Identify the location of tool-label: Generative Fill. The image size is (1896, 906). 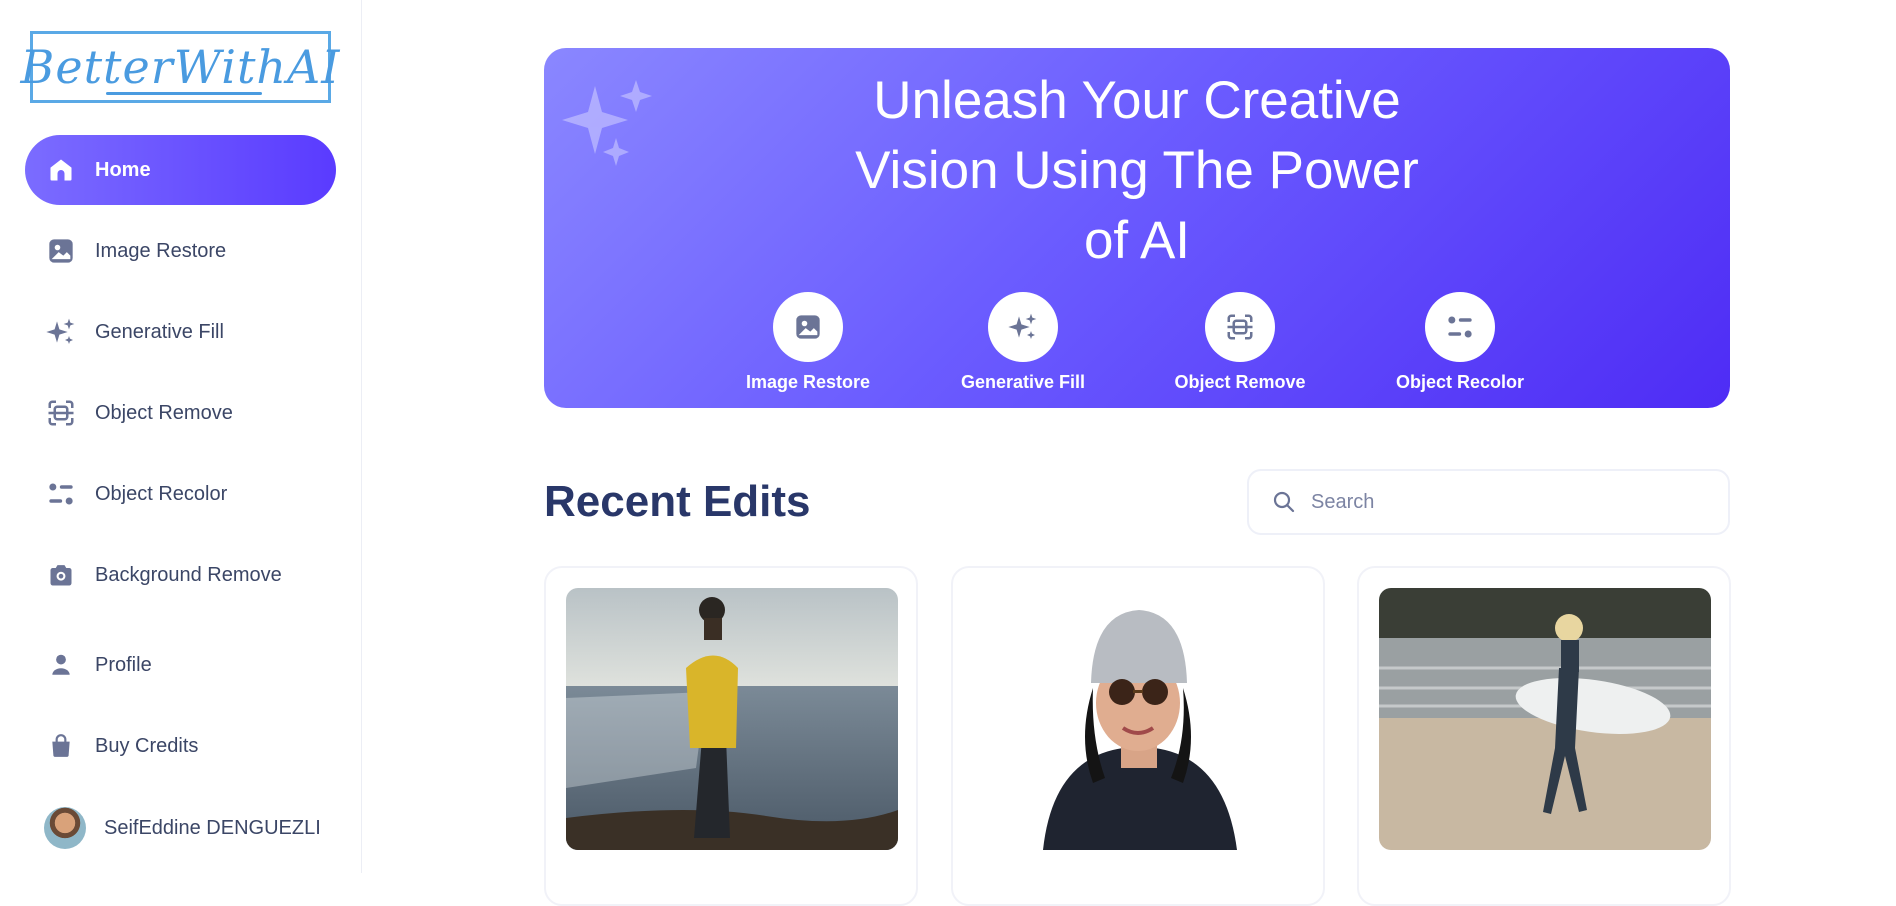
(1023, 382).